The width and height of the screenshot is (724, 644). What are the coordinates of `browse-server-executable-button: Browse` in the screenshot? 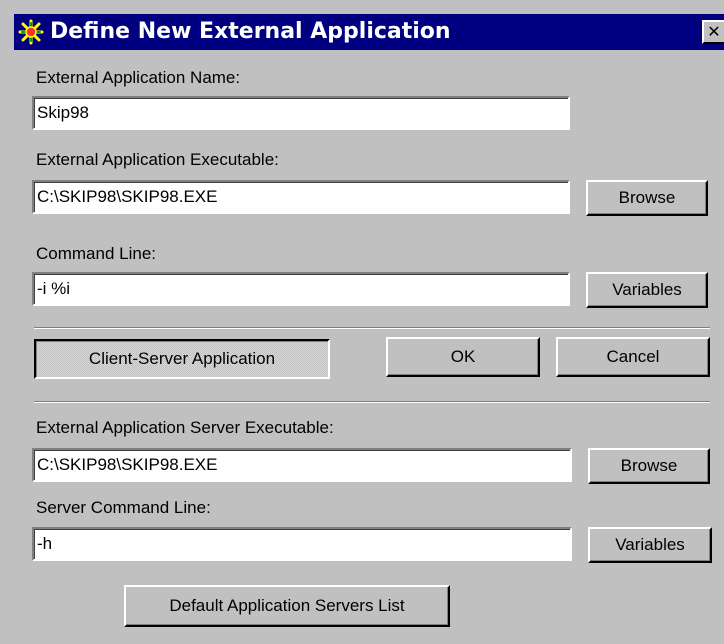 It's located at (649, 466).